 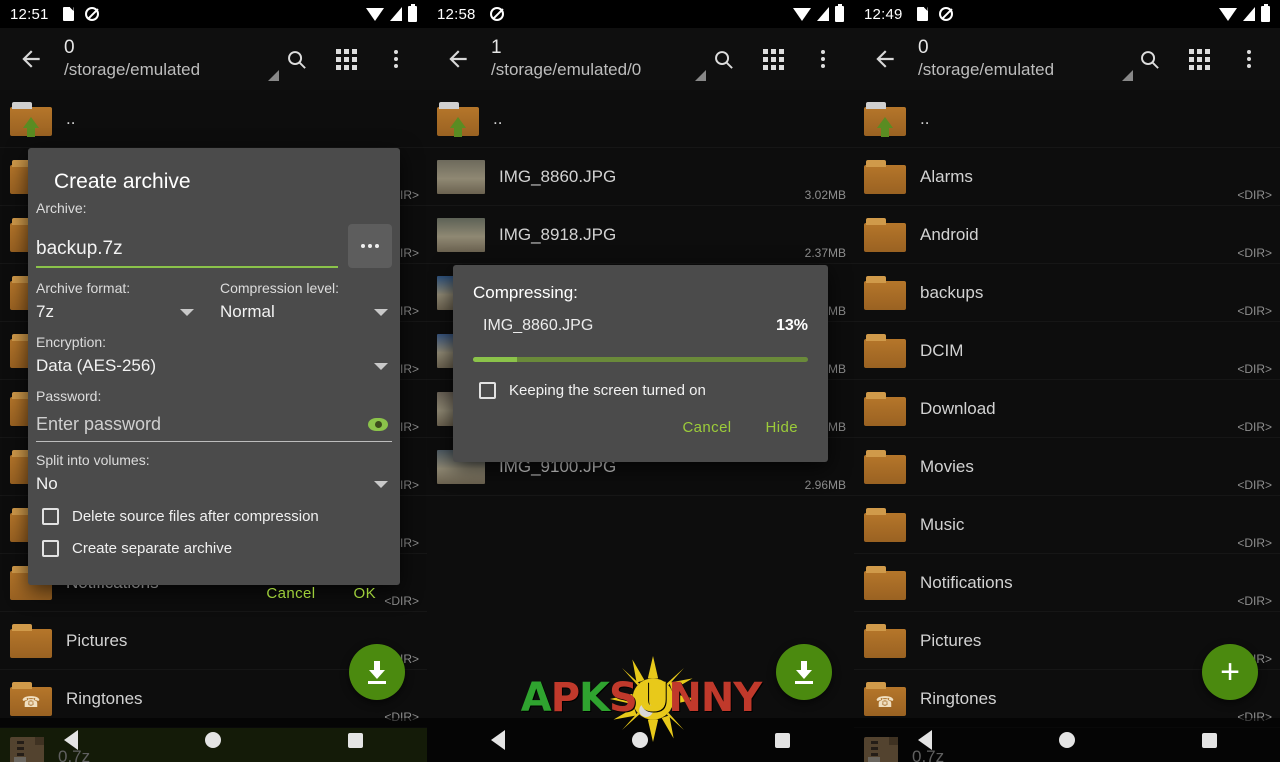 I want to click on file-name: Ringtones, so click(x=958, y=698).